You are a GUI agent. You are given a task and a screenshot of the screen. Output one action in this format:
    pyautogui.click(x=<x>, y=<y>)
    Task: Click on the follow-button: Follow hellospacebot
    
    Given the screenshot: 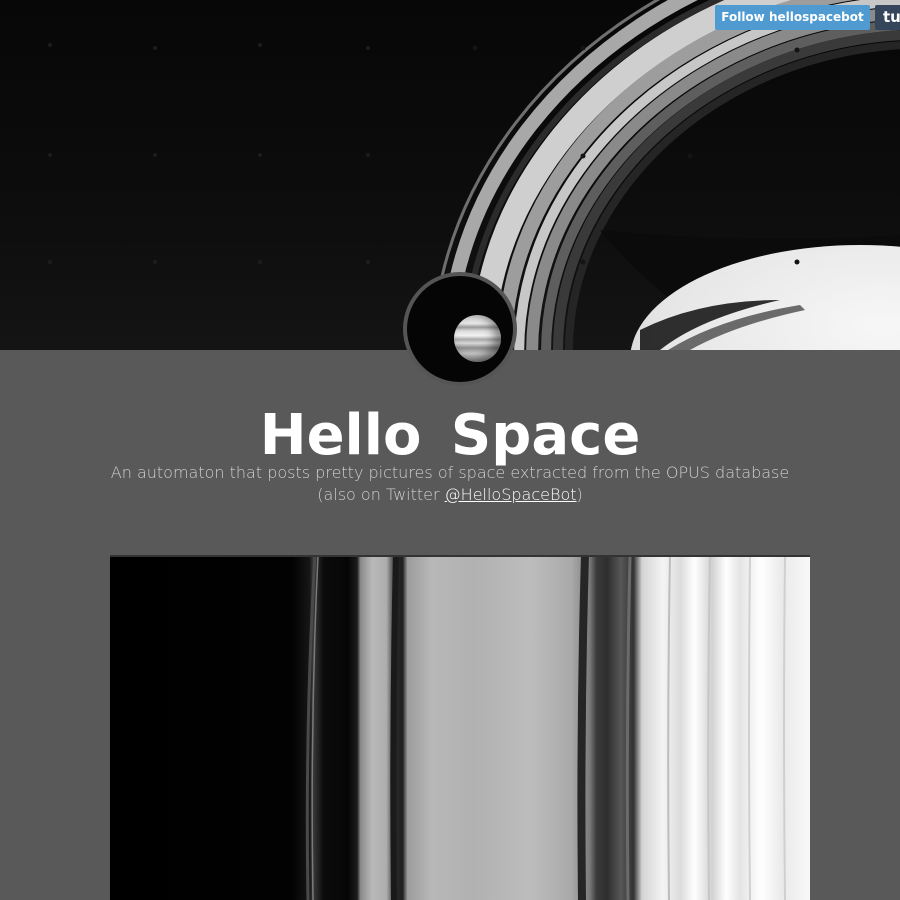 What is the action you would take?
    pyautogui.click(x=792, y=17)
    